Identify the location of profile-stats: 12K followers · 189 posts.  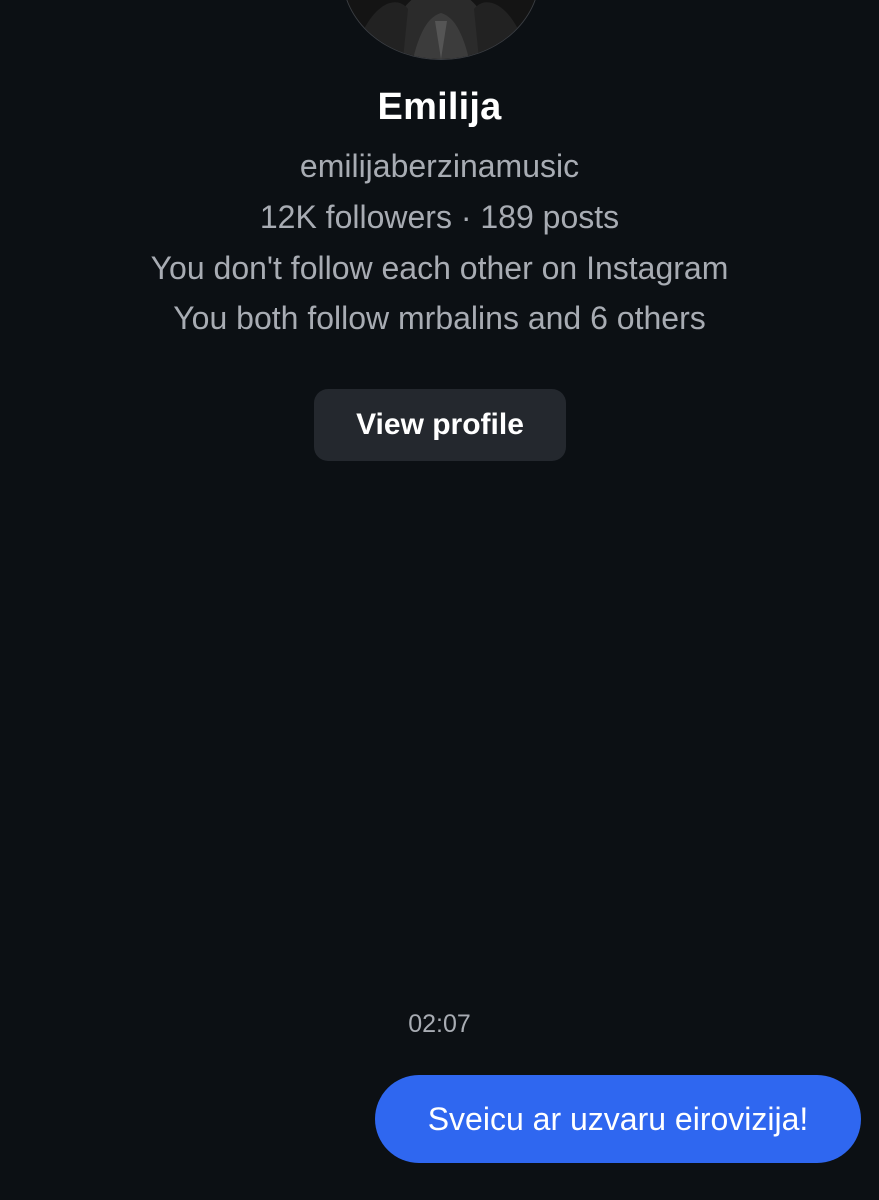
(439, 217).